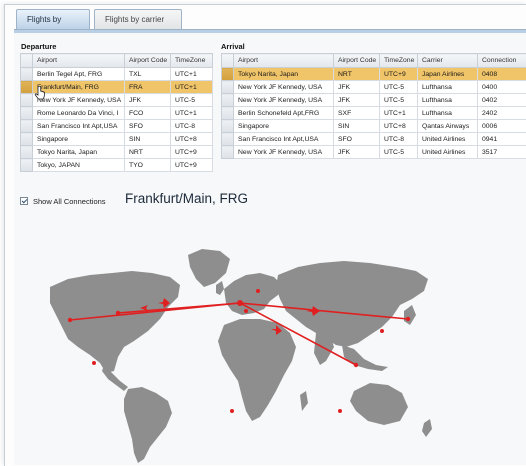  I want to click on cell-connection: 0408, so click(502, 74).